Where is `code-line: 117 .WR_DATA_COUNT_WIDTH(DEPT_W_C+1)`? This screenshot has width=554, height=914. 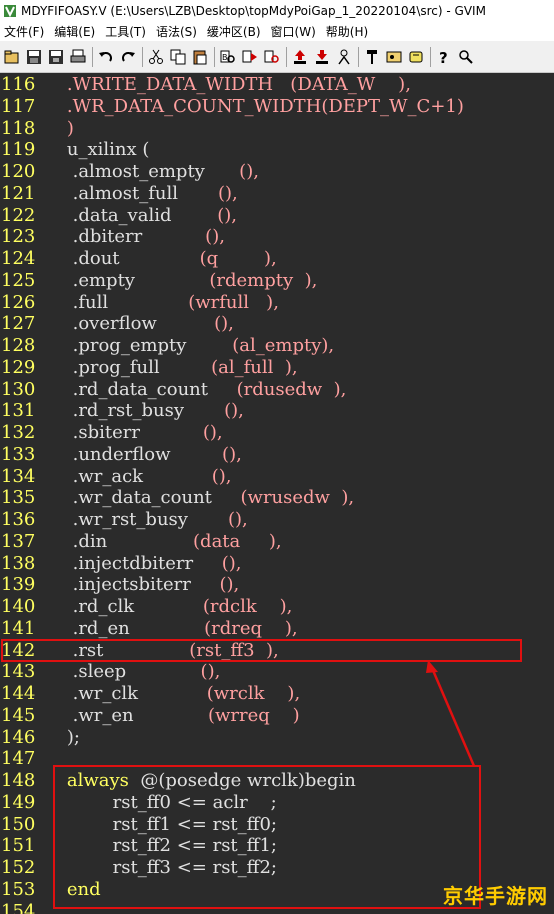
code-line: 117 .WR_DATA_COUNT_WIDTH(DEPT_W_C+1) is located at coordinates (277, 107).